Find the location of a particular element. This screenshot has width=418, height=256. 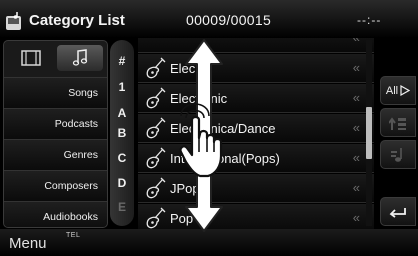

music-note-icon is located at coordinates (80, 57).